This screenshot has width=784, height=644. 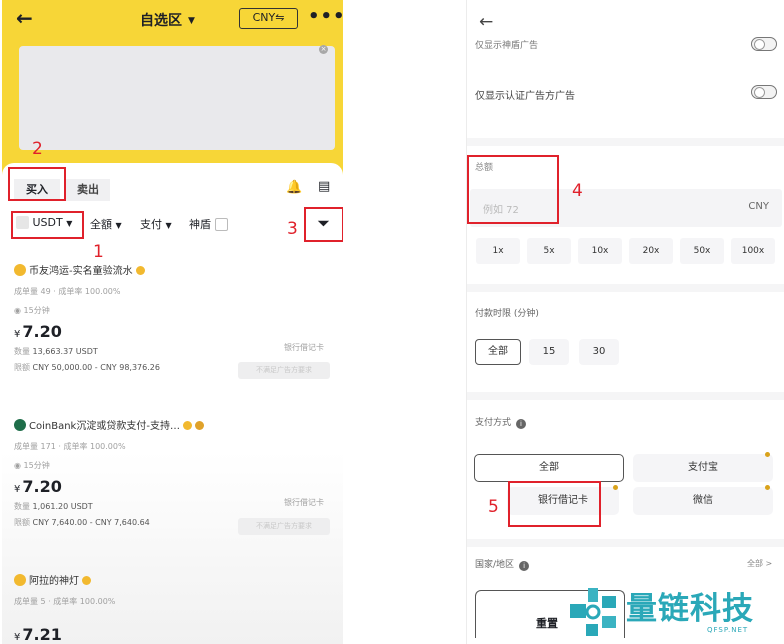 I want to click on multiplier-1x: 1x, so click(x=498, y=251).